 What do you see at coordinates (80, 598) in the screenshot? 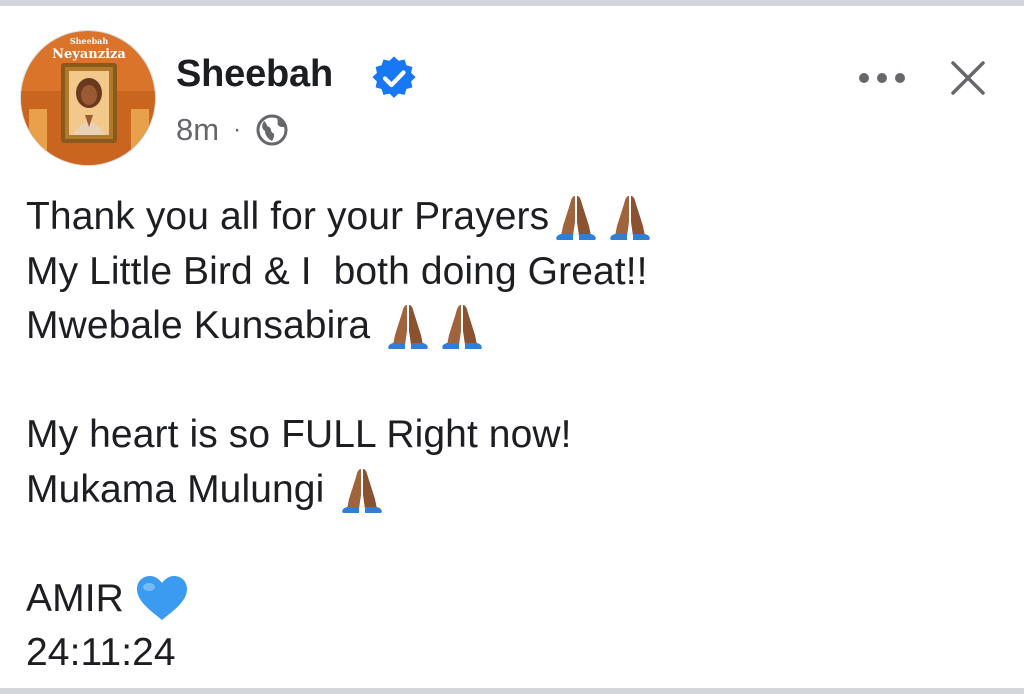
I see `post-text: AMIR` at bounding box center [80, 598].